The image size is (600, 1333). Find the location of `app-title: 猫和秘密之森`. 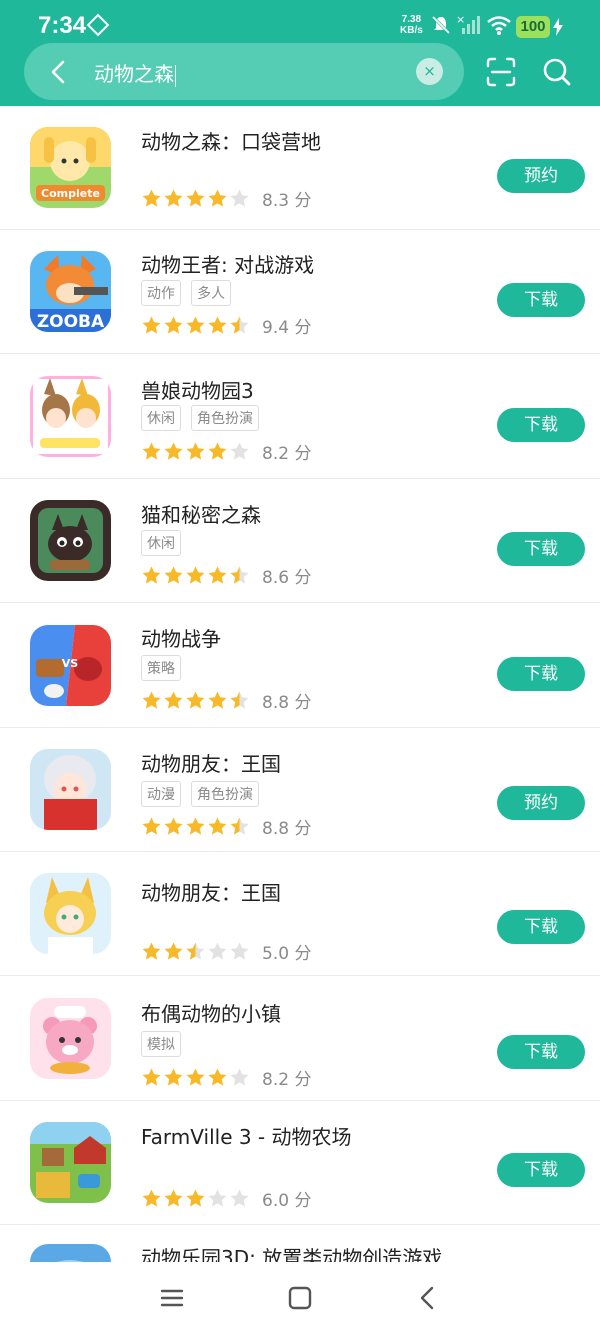

app-title: 猫和秘密之森 is located at coordinates (201, 513).